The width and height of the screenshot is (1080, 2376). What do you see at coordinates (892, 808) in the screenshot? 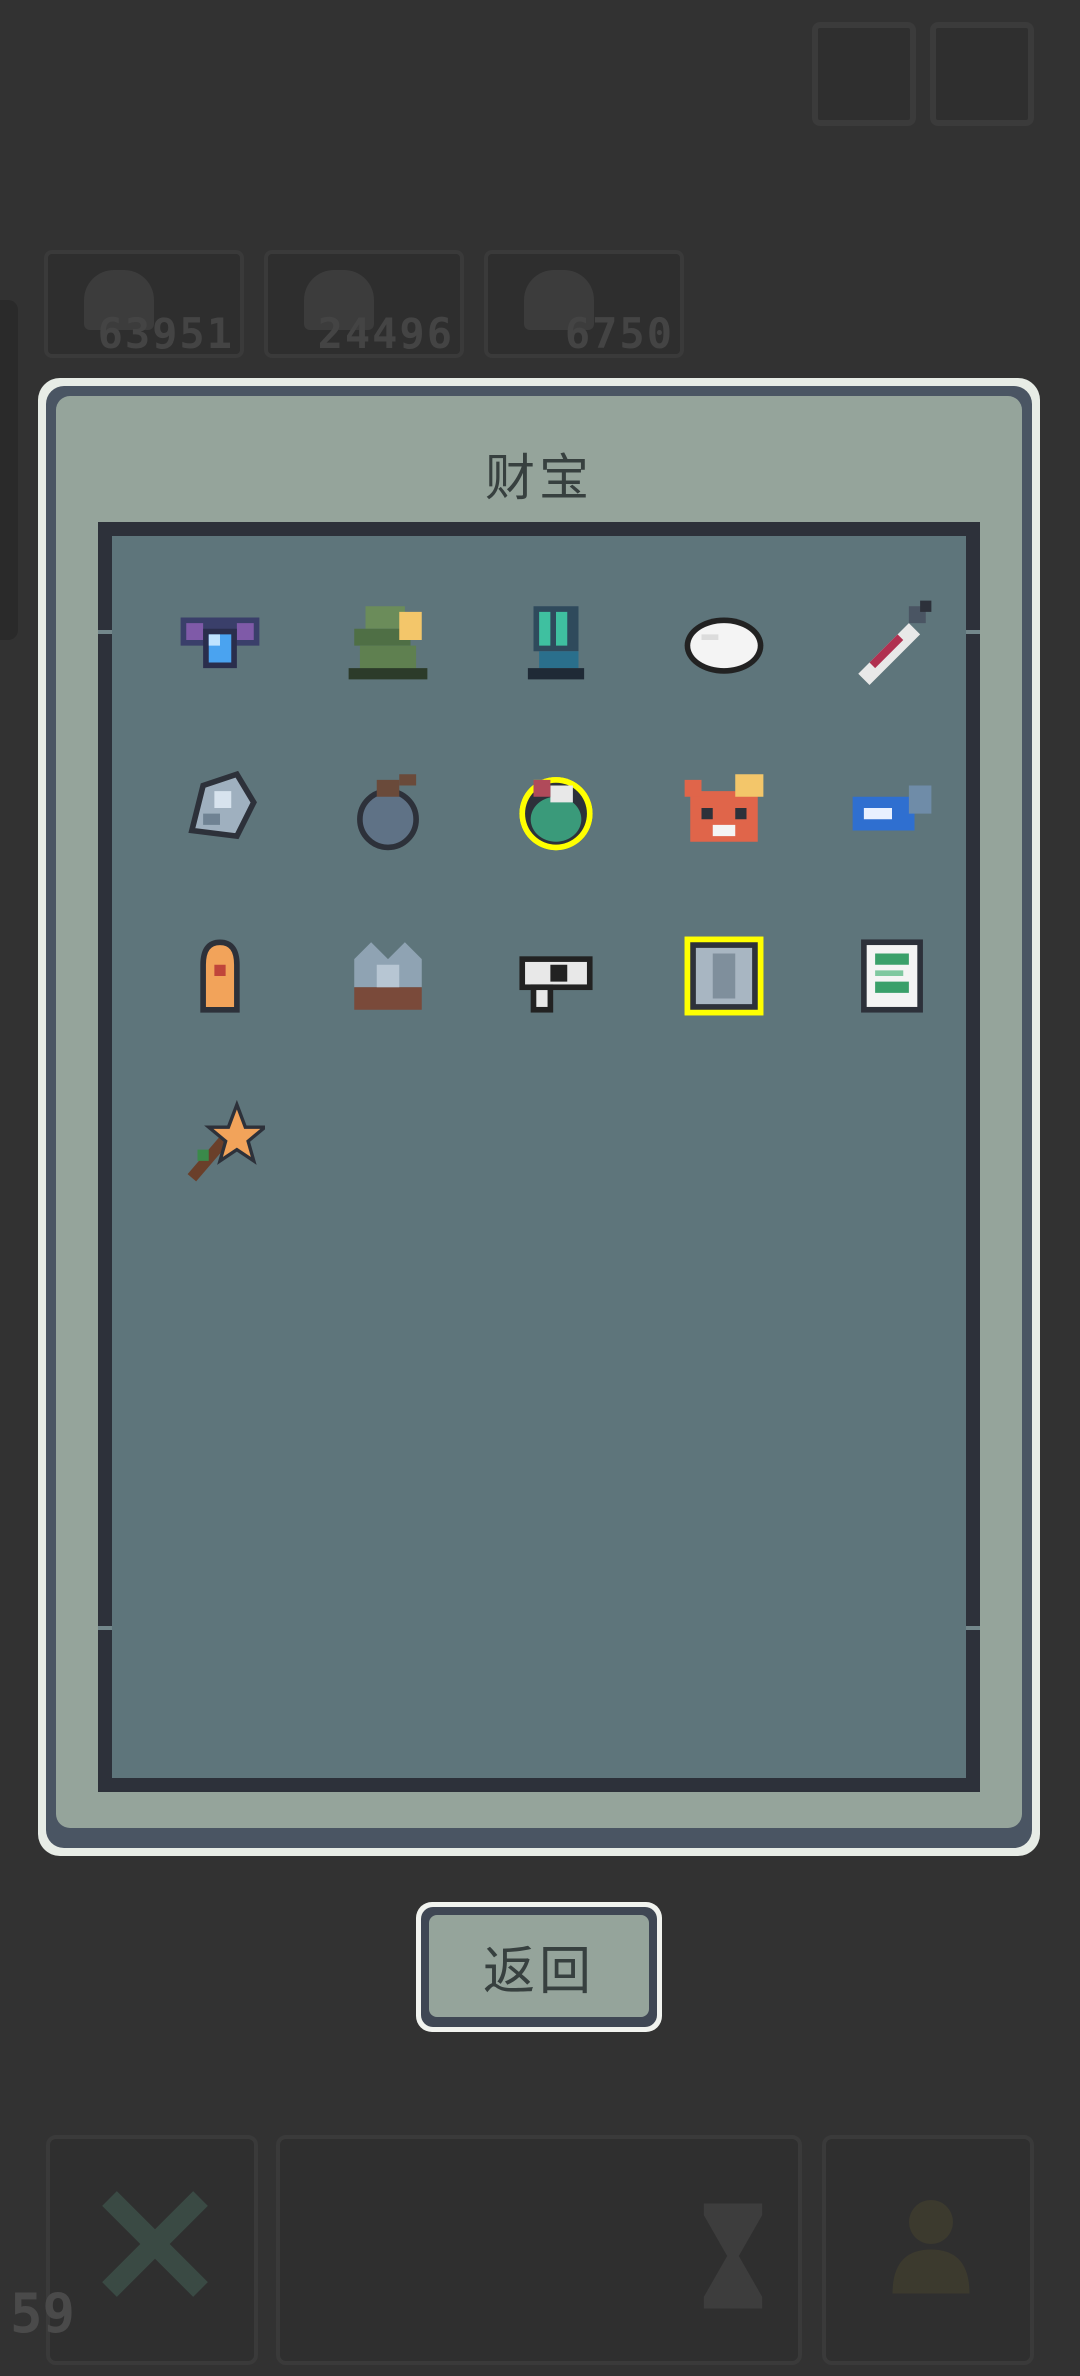
I see `blue-ticket-icon` at bounding box center [892, 808].